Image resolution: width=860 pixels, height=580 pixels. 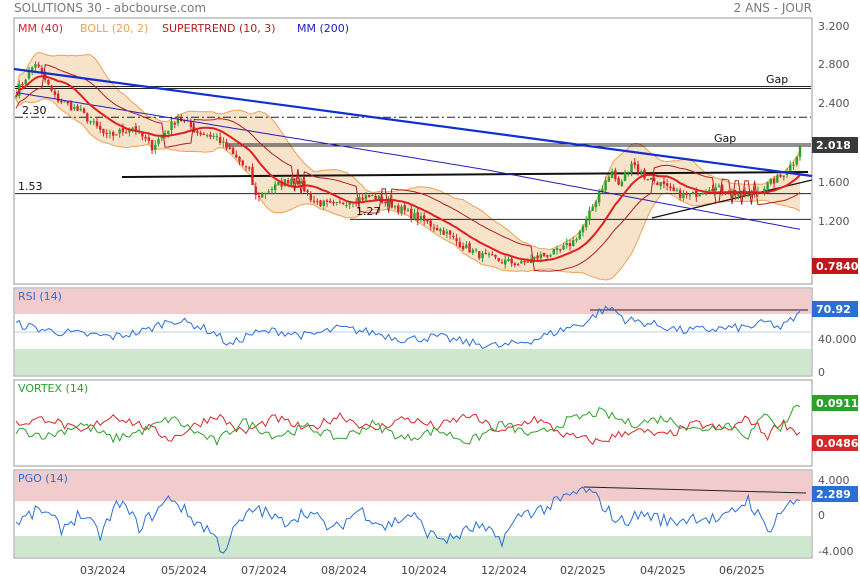 I want to click on gap-label-upper: Gap, so click(x=777, y=79).